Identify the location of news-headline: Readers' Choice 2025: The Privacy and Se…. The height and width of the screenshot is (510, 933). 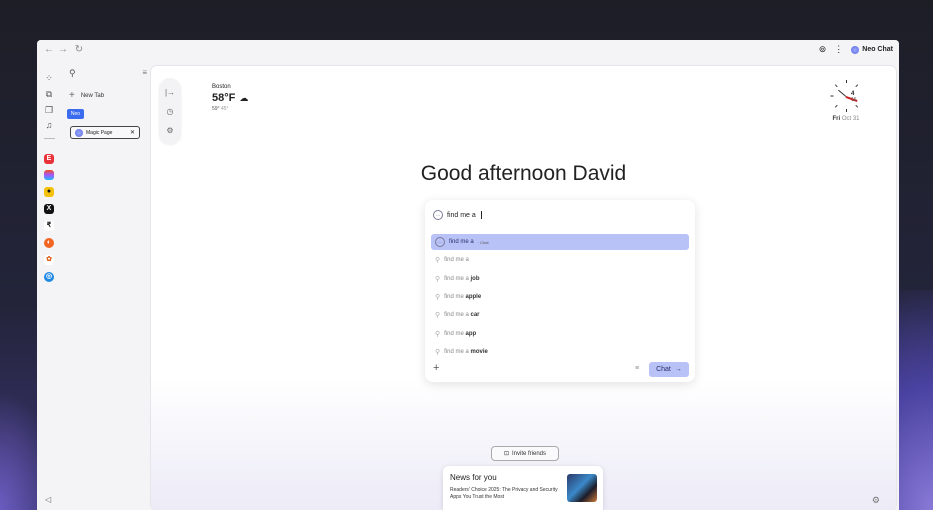
(504, 493).